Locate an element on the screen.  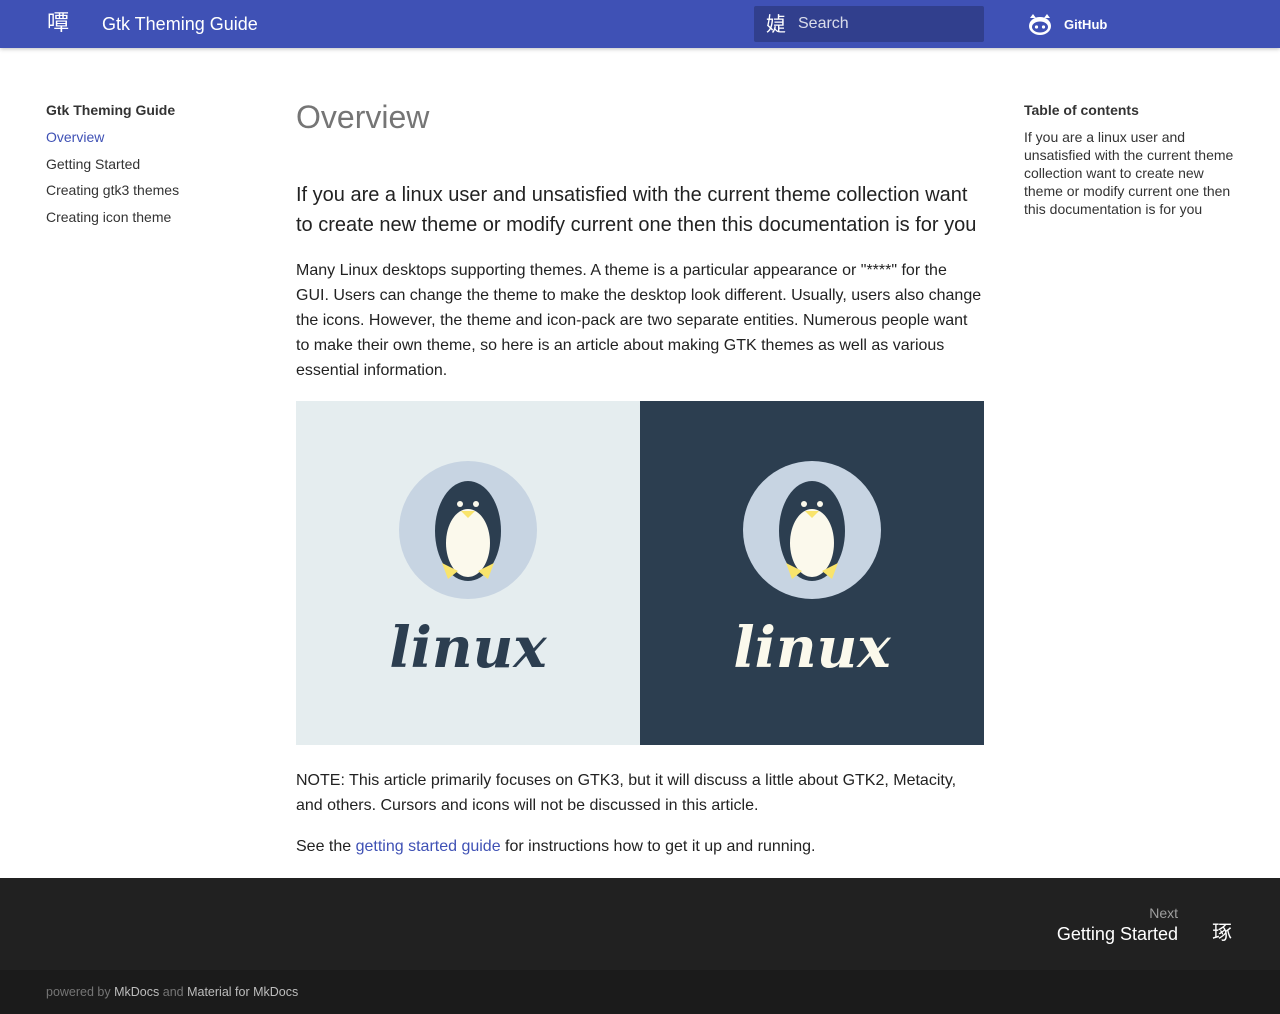
nav-title: Gtk Theming Guide is located at coordinates (111, 110).